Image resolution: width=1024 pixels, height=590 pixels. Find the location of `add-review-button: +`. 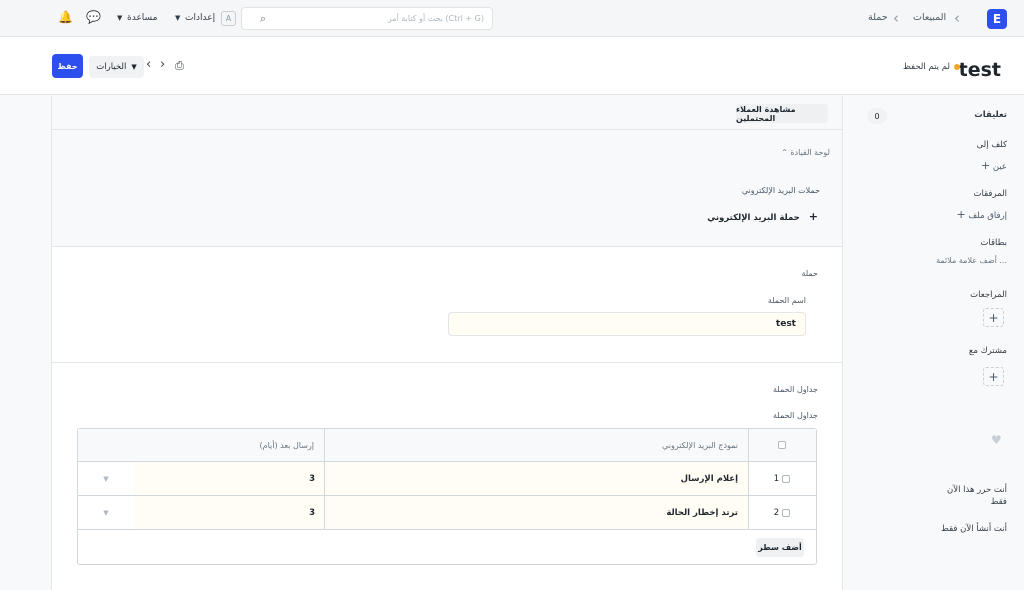

add-review-button: + is located at coordinates (993, 317).